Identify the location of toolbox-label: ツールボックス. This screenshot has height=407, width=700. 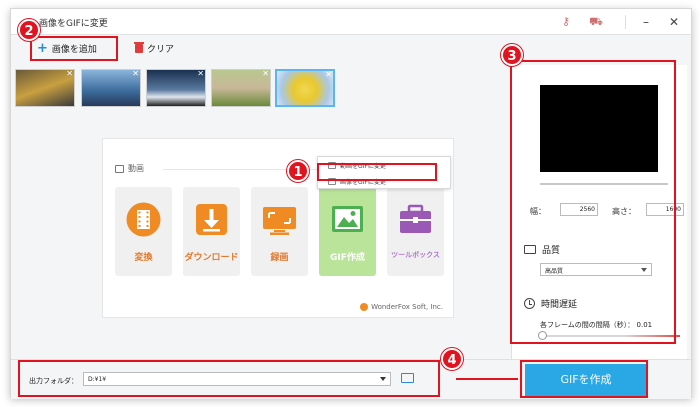
(415, 255).